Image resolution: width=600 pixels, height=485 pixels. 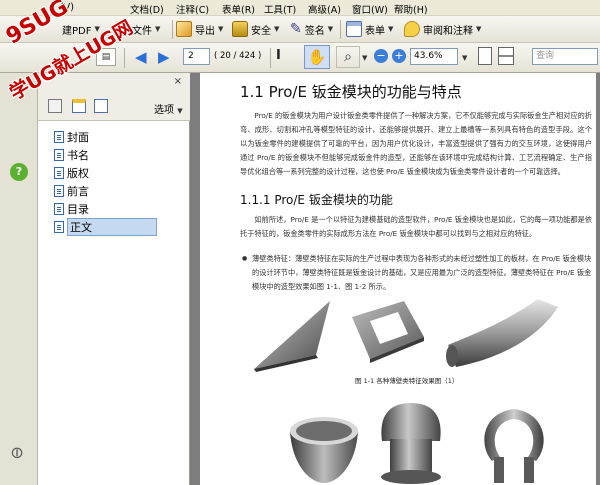 What do you see at coordinates (19, 279) in the screenshot?
I see `navigation-panel-bar: ? ⊘` at bounding box center [19, 279].